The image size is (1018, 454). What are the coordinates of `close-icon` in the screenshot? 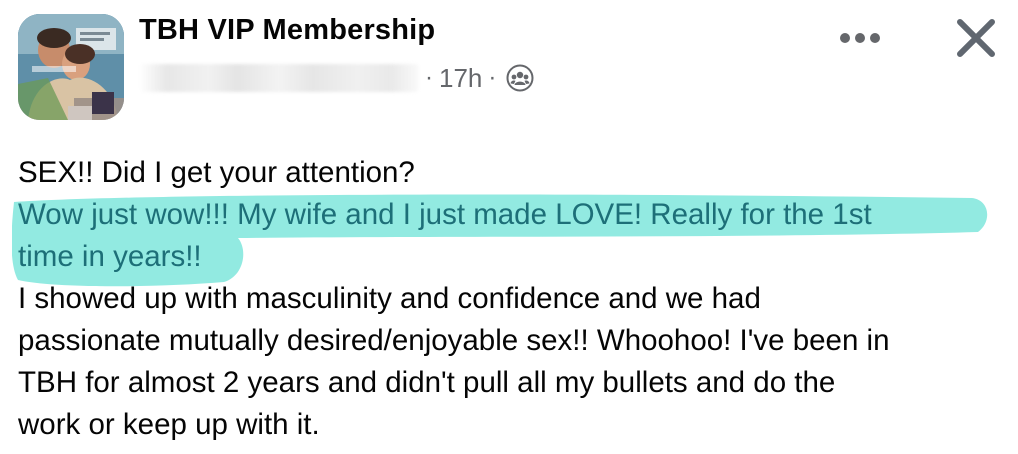 It's located at (976, 38).